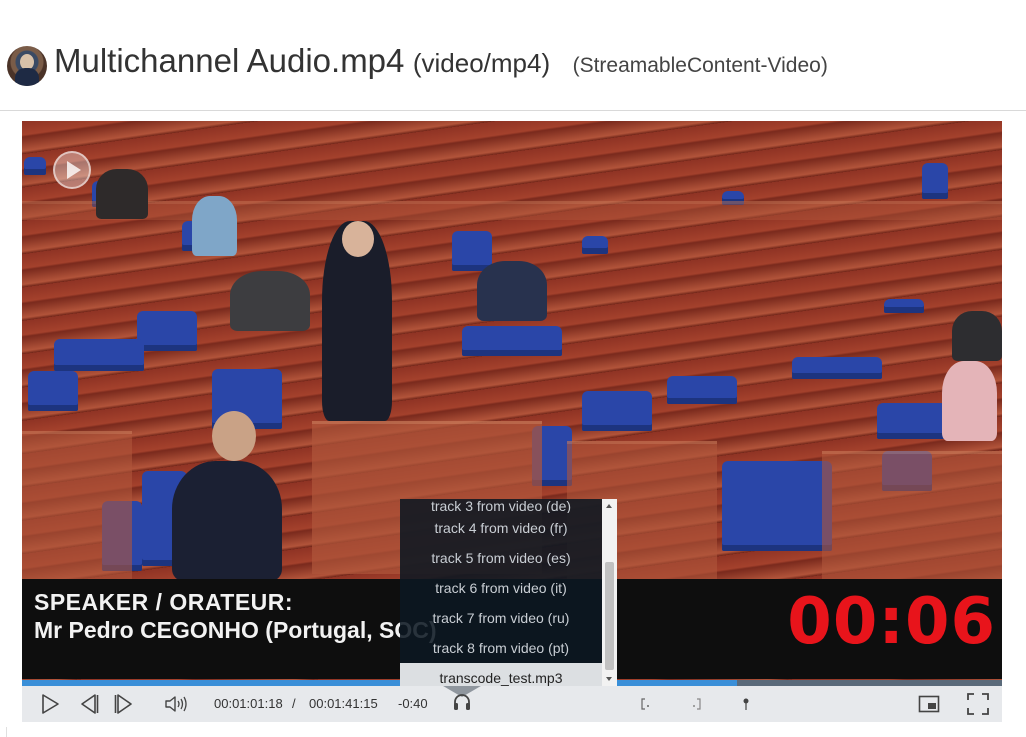  I want to click on mark-out-button, so click(696, 704).